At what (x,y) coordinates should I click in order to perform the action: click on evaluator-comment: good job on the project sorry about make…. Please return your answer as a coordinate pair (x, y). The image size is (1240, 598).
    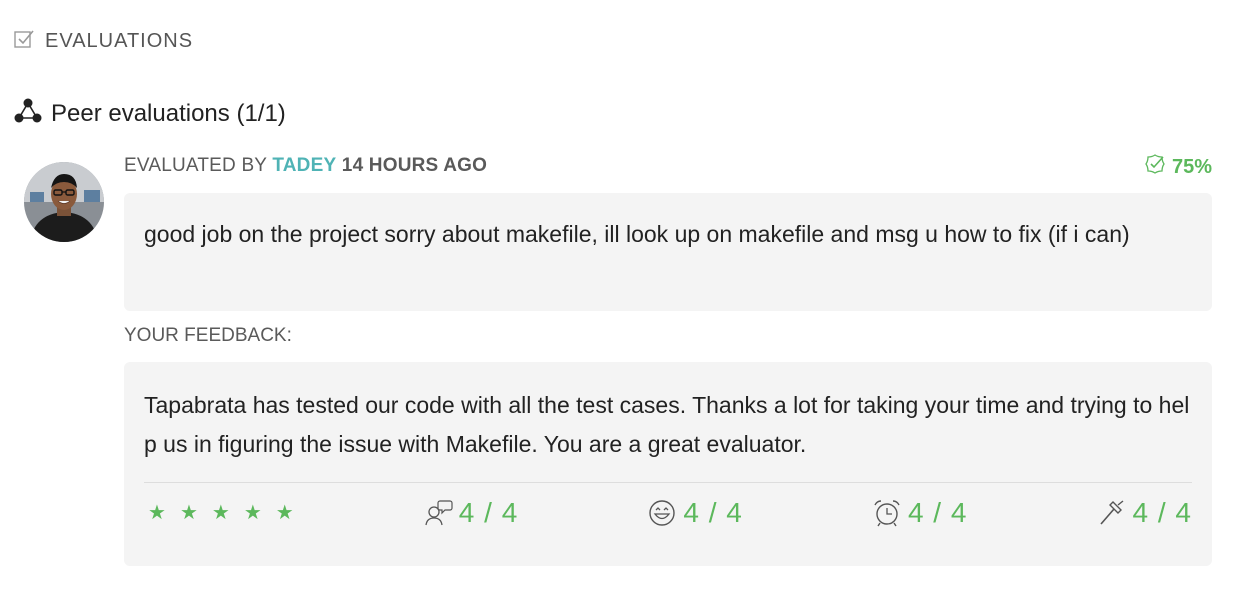
    Looking at the image, I should click on (637, 234).